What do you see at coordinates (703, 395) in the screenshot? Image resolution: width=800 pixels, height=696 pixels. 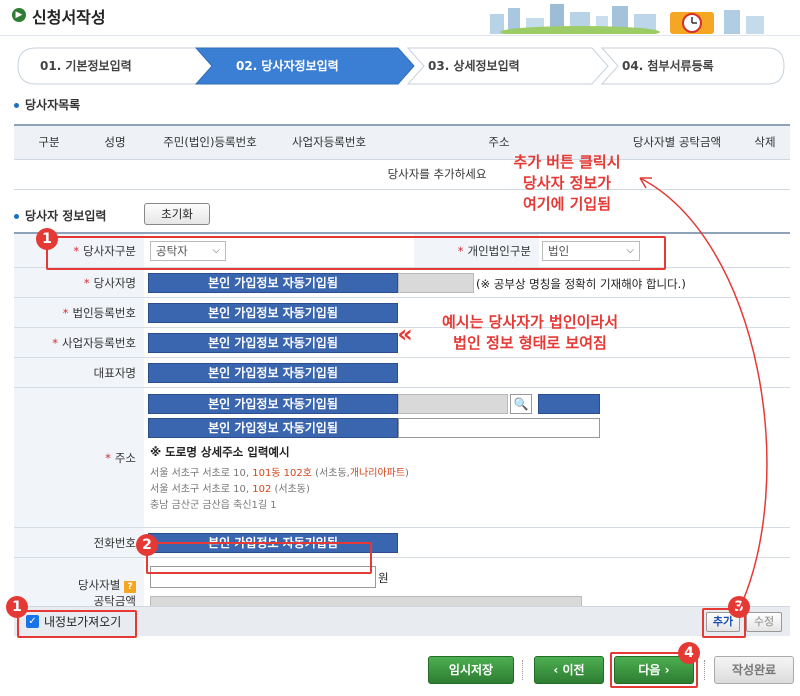 I see `annotation-arrow` at bounding box center [703, 395].